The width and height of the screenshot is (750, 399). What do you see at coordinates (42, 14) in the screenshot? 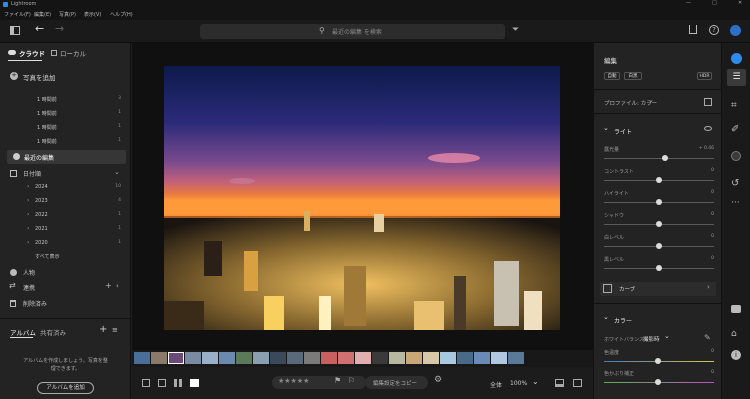
I see `menu-edit: 編集(E)` at bounding box center [42, 14].